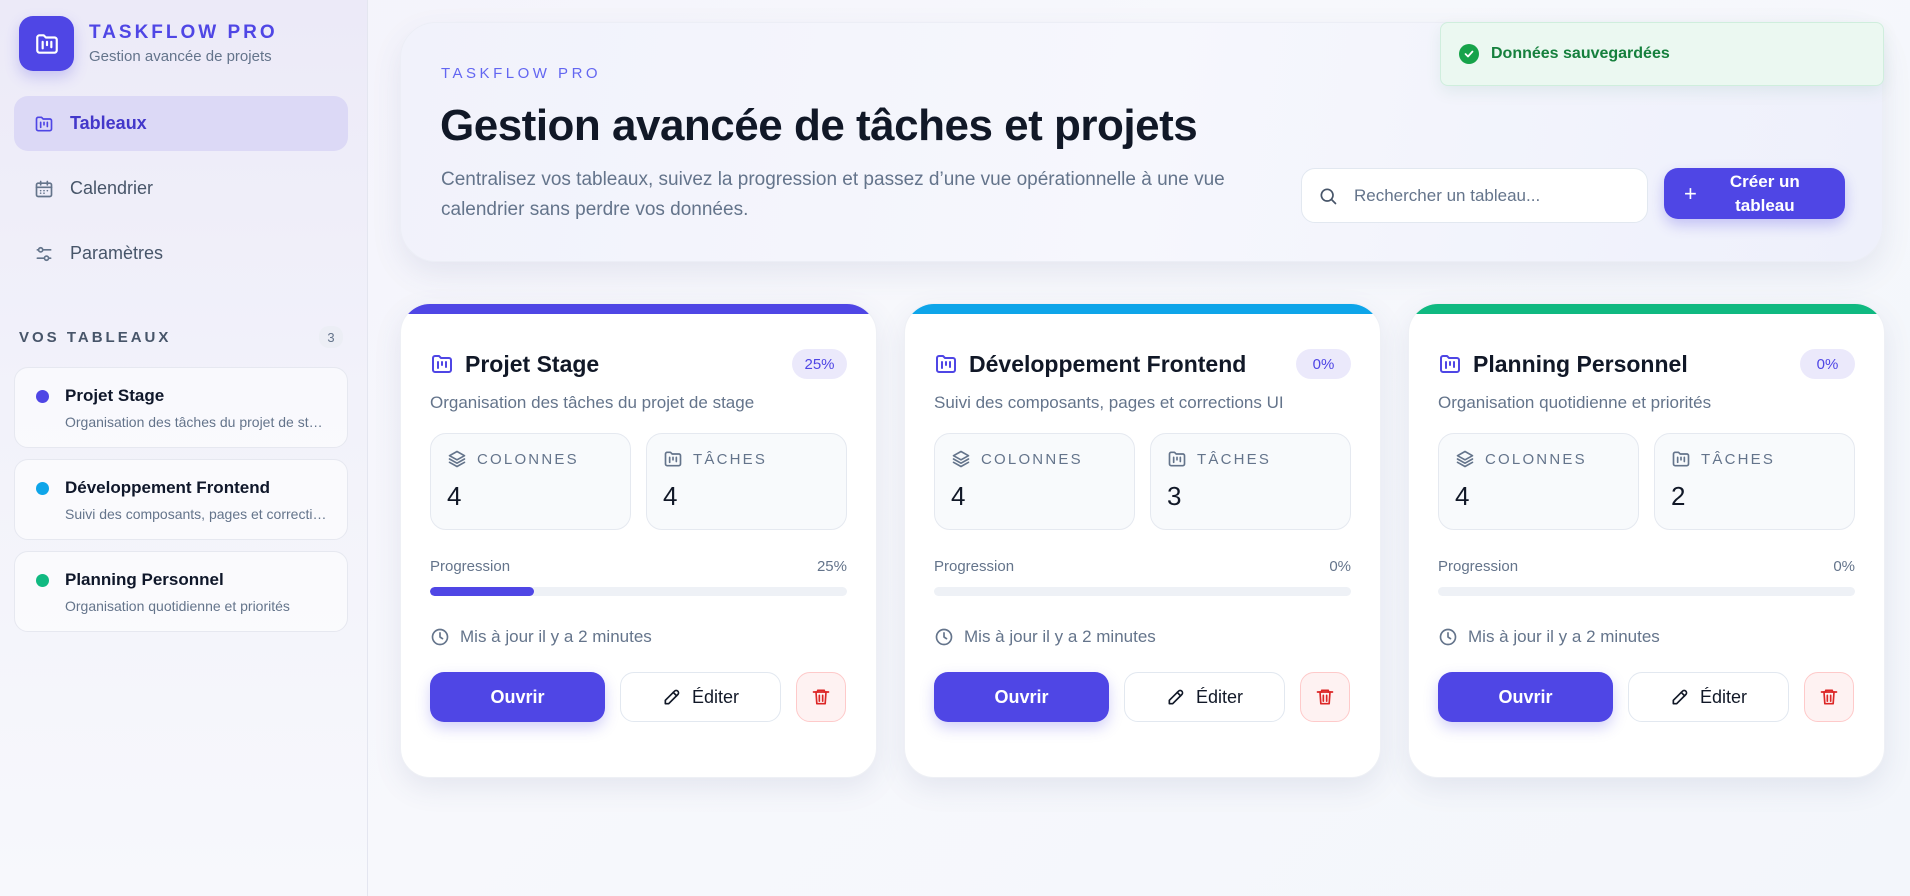 The height and width of the screenshot is (896, 1910). I want to click on toast-message: Données sauvegardées, so click(1580, 53).